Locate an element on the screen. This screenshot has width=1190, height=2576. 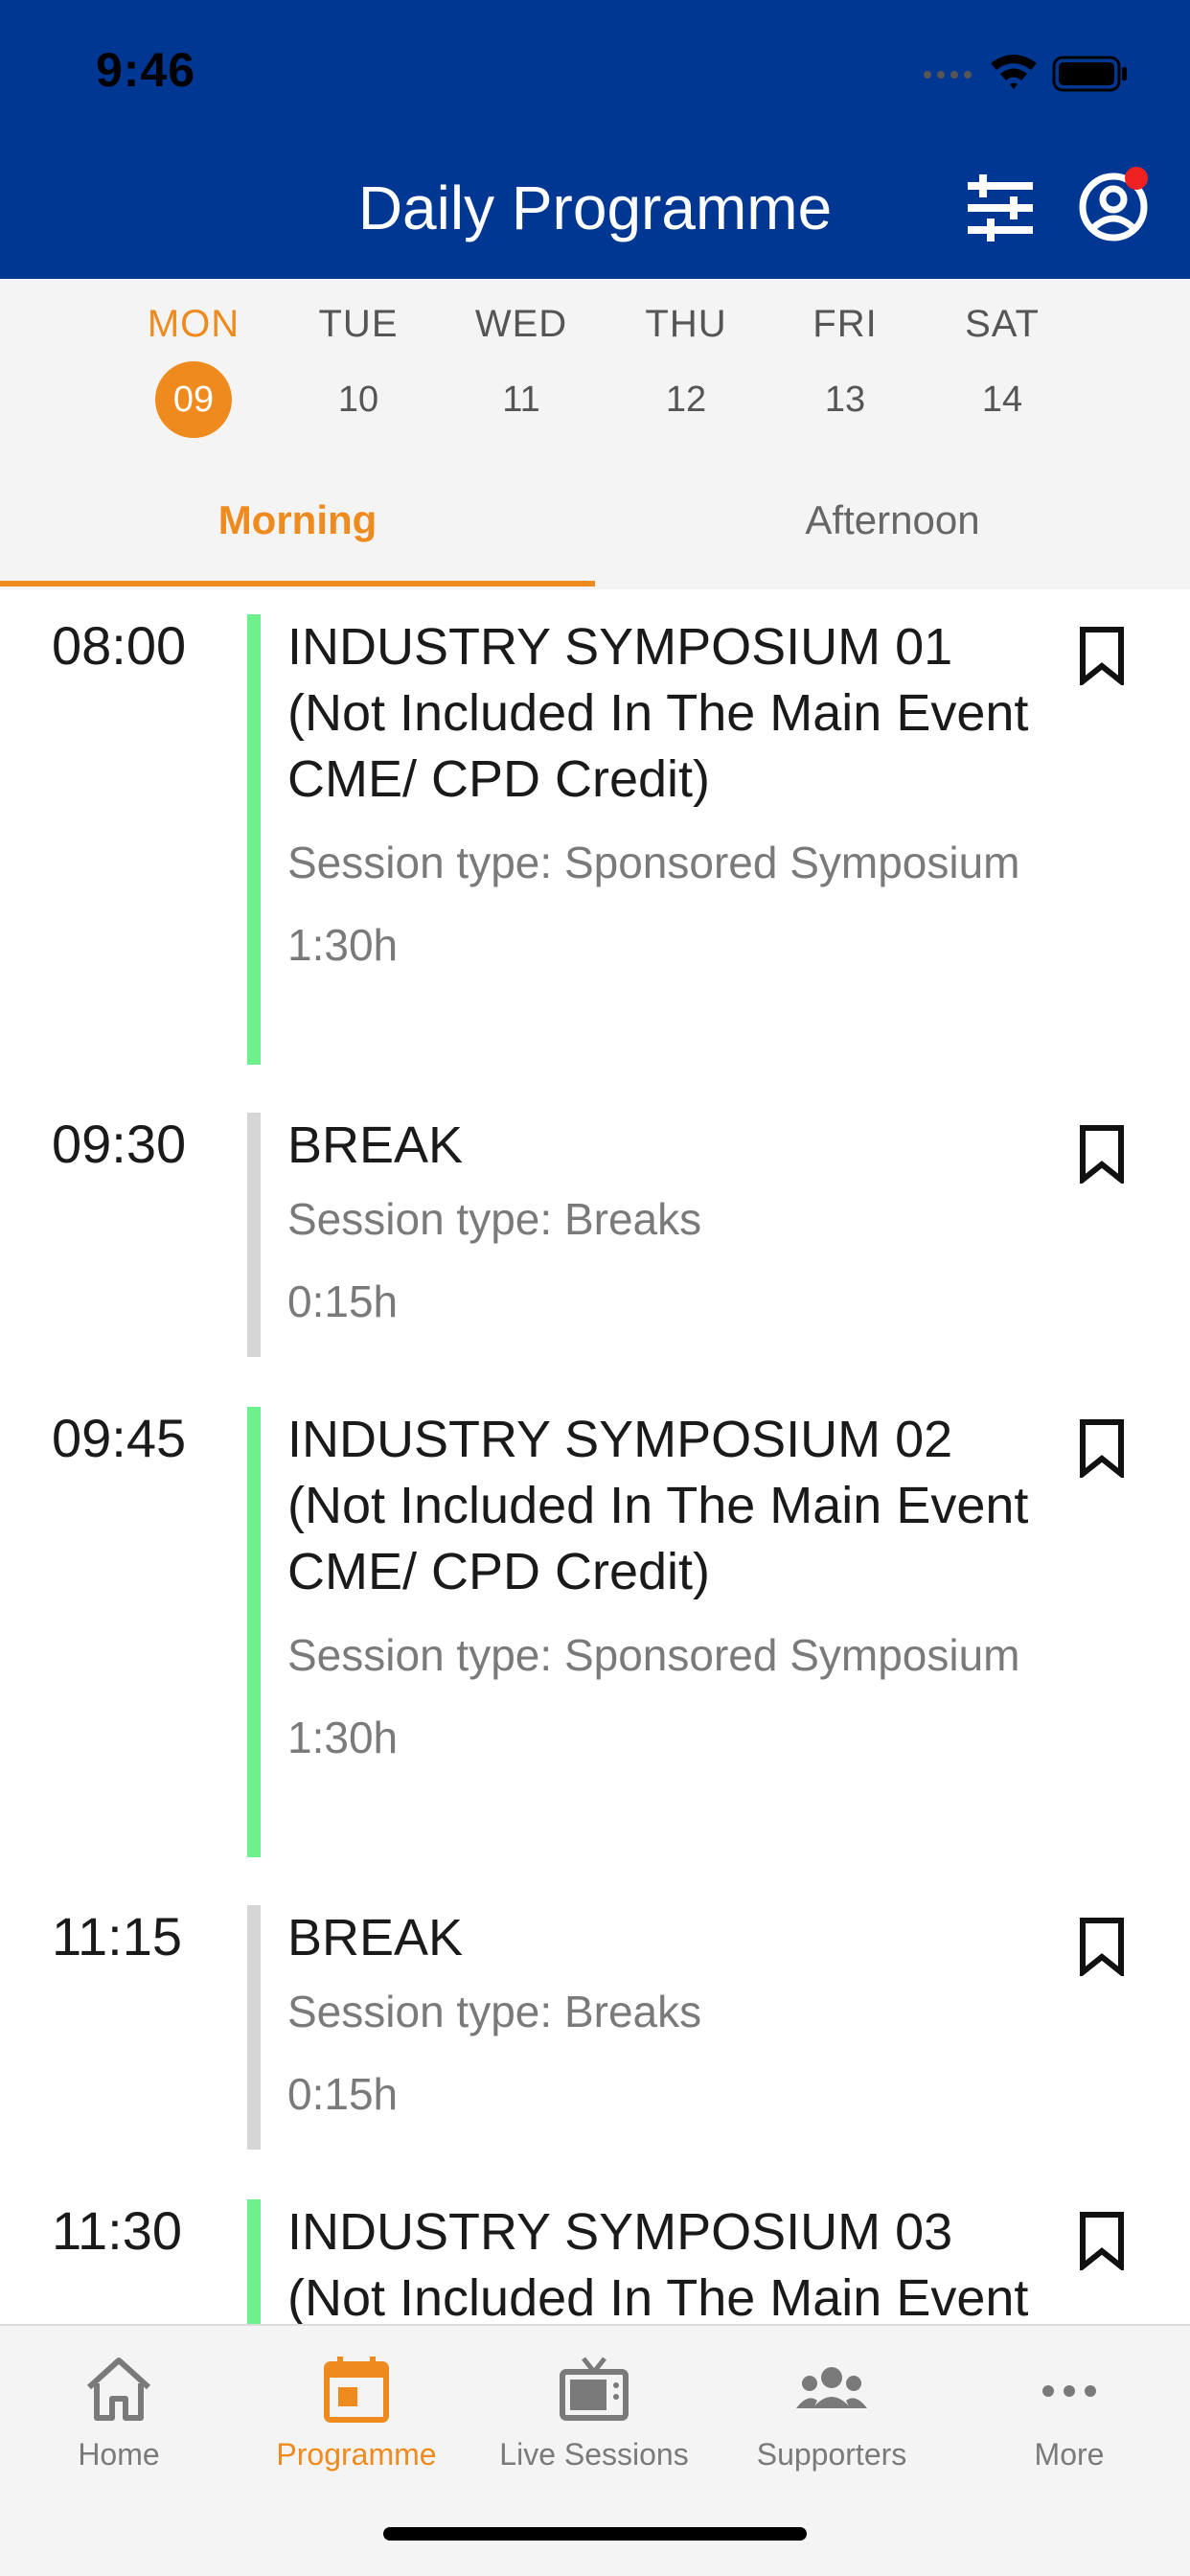
day-name: THU is located at coordinates (686, 324).